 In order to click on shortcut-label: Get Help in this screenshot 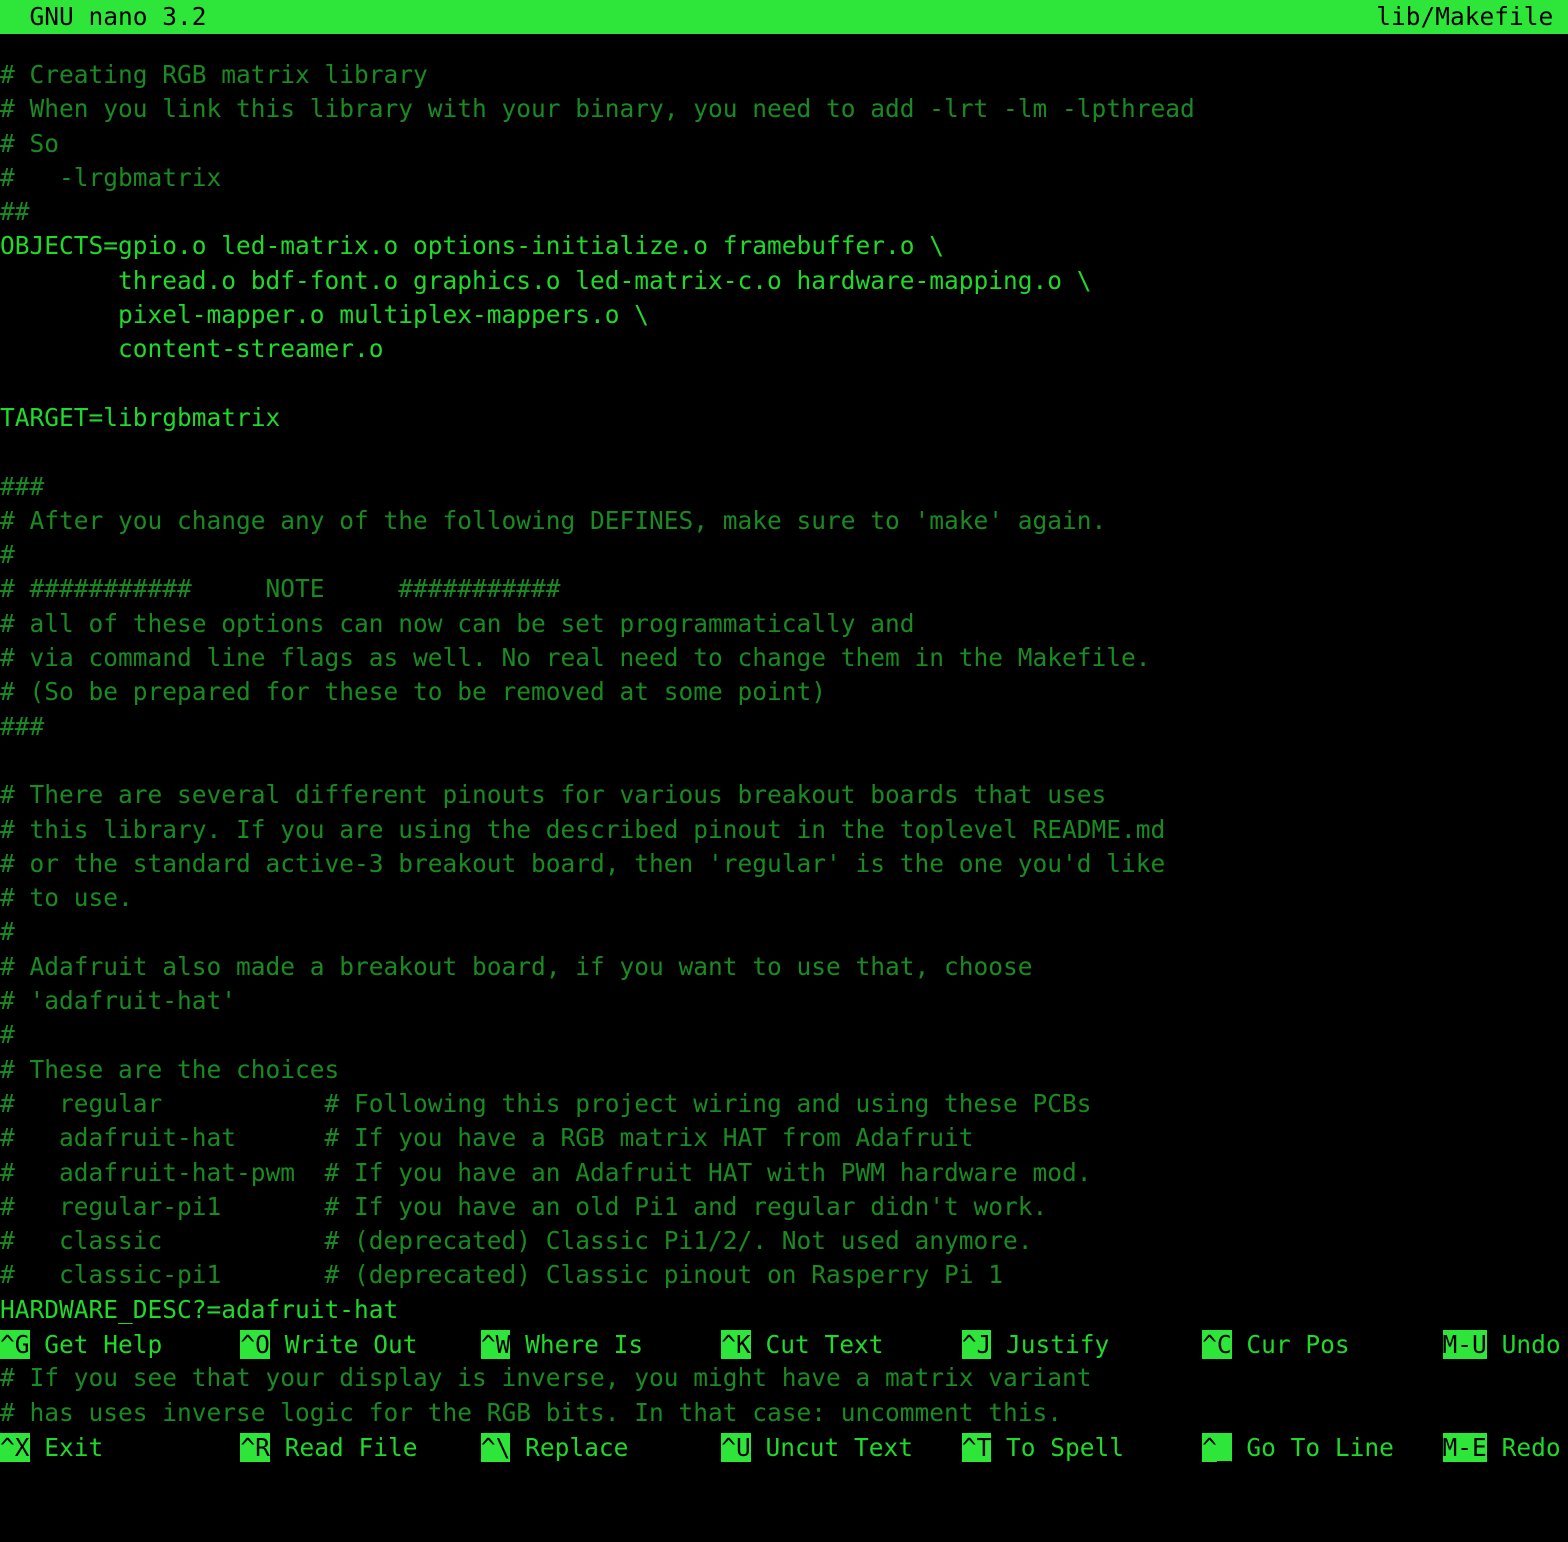, I will do `click(96, 1345)`.